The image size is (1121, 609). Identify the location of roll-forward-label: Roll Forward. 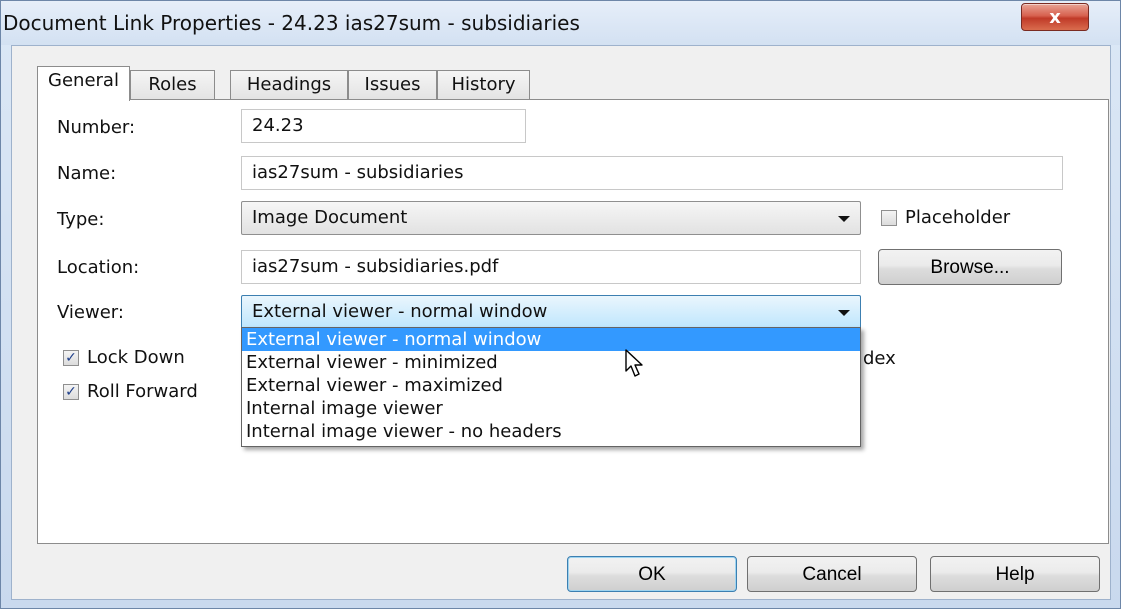
(142, 391).